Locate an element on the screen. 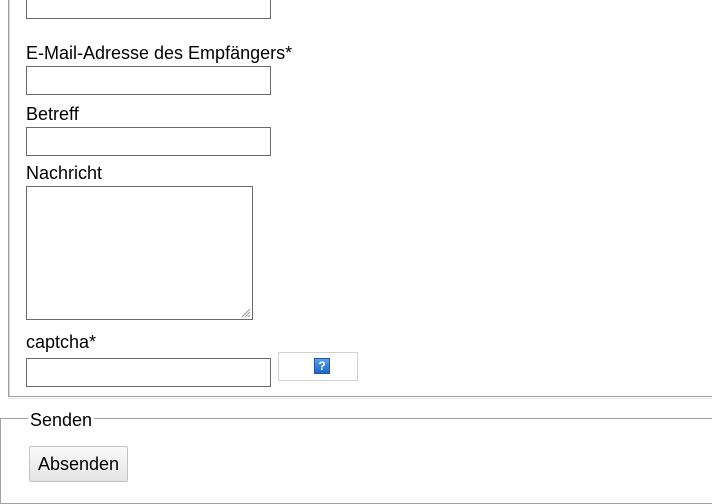 The width and height of the screenshot is (712, 504). fieldset-border-left is located at coordinates (9, 199).